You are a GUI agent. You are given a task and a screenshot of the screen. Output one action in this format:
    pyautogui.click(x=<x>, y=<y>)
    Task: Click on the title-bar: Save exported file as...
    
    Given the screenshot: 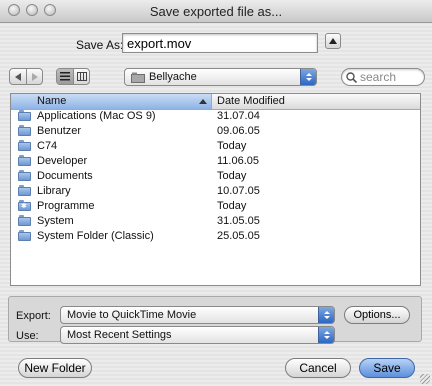 What is the action you would take?
    pyautogui.click(x=216, y=11)
    